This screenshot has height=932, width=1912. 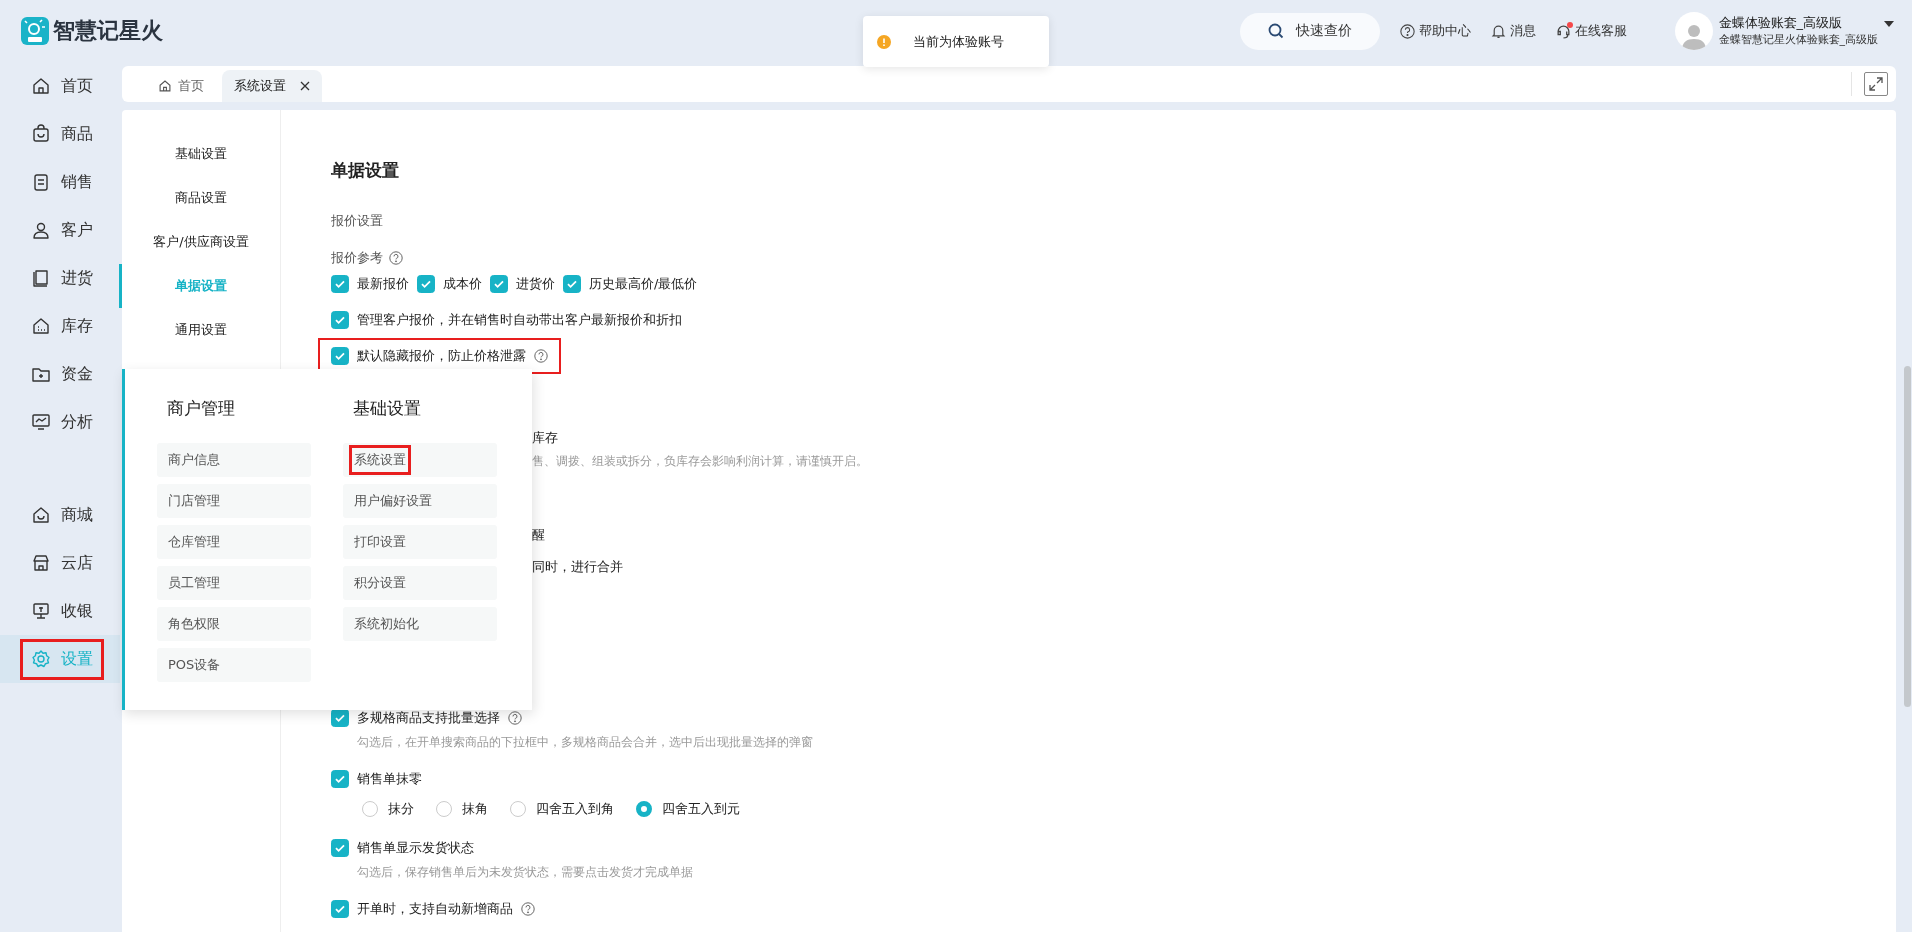 What do you see at coordinates (234, 542) in the screenshot?
I see `menu-item: 仓库管理` at bounding box center [234, 542].